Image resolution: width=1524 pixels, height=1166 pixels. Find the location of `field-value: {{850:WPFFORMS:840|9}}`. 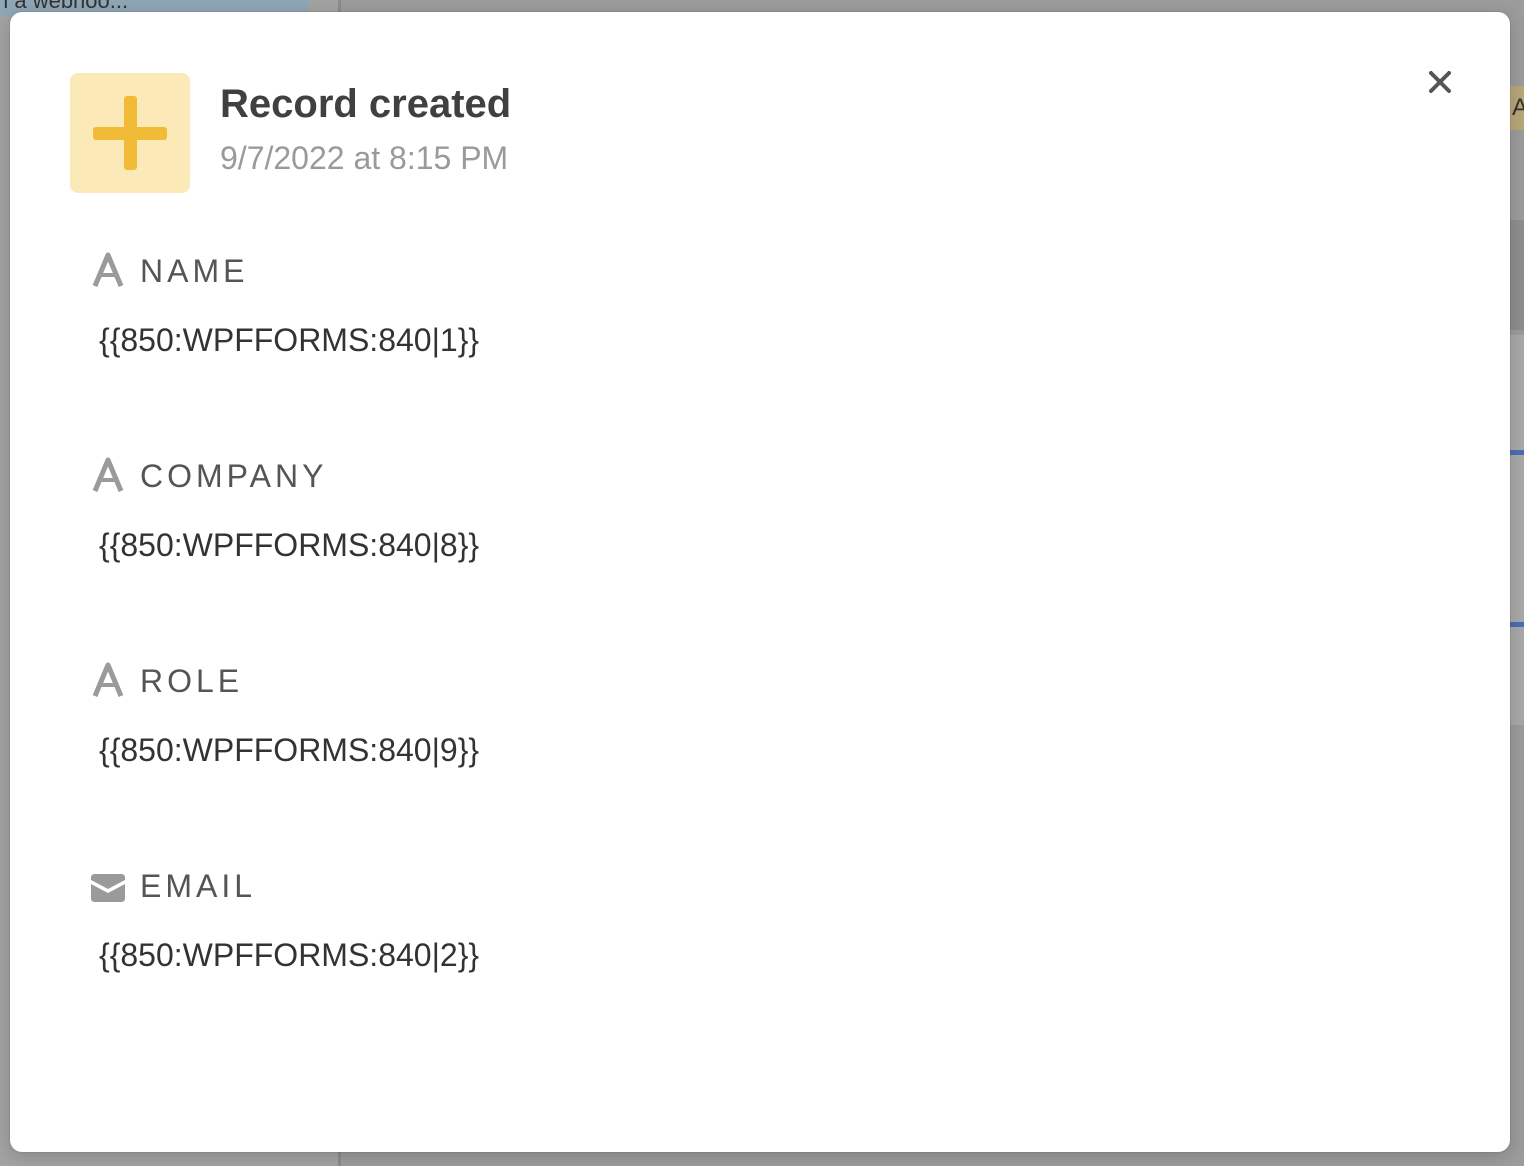

field-value: {{850:WPFFORMS:840|9}} is located at coordinates (289, 750).